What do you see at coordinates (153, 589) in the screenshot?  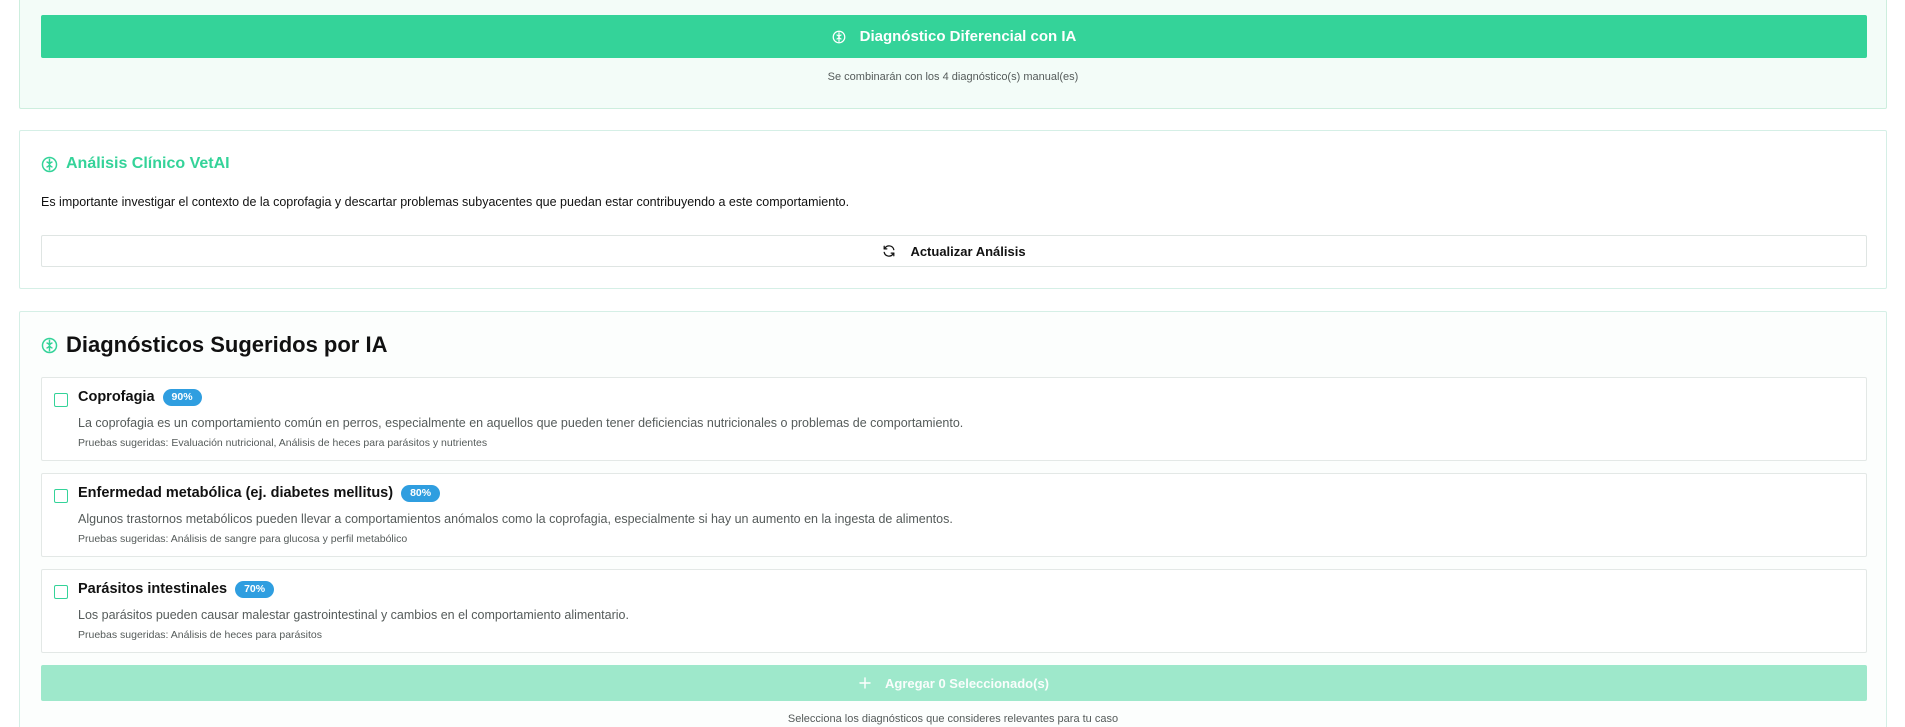 I see `diagnosis-name: Parásitos intestinales` at bounding box center [153, 589].